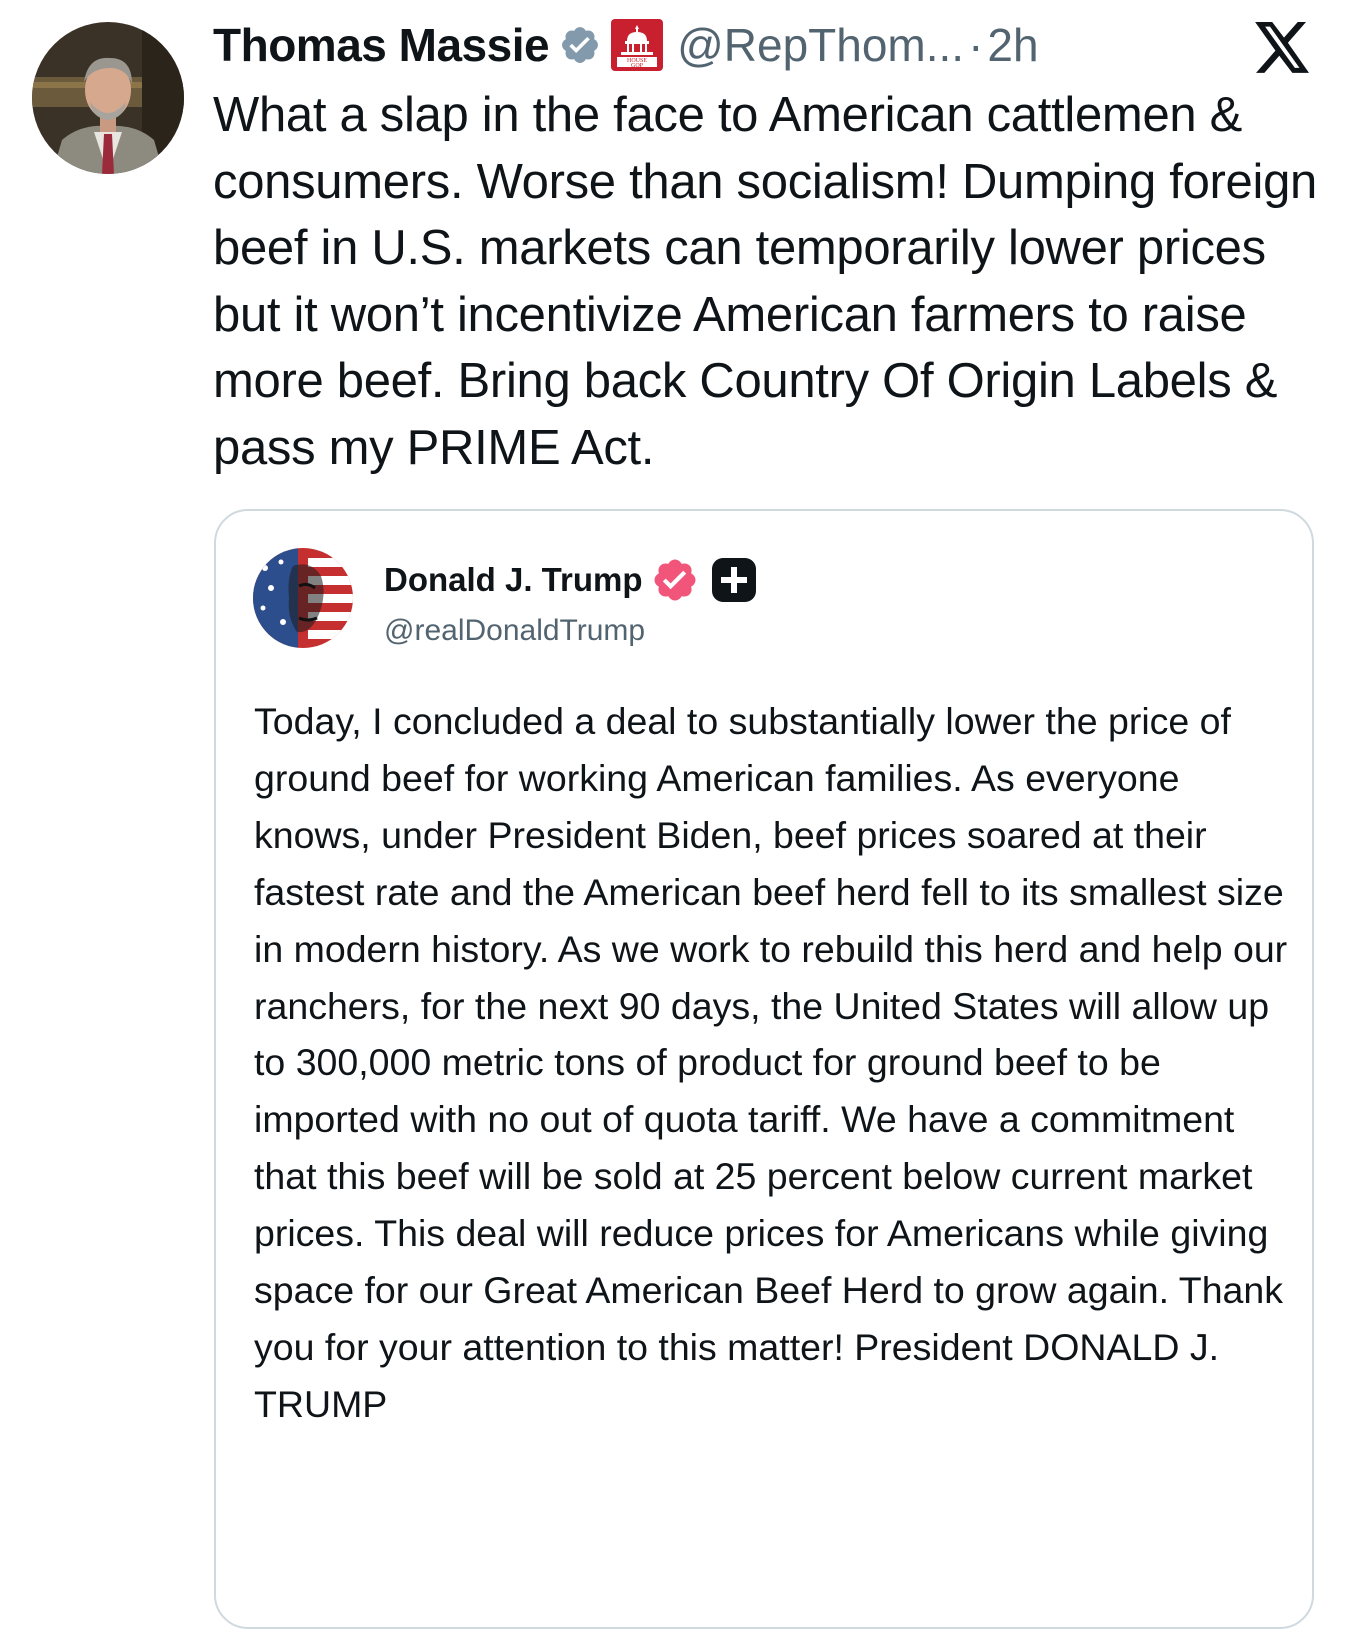  I want to click on author-name: Thomas Massie, so click(381, 45).